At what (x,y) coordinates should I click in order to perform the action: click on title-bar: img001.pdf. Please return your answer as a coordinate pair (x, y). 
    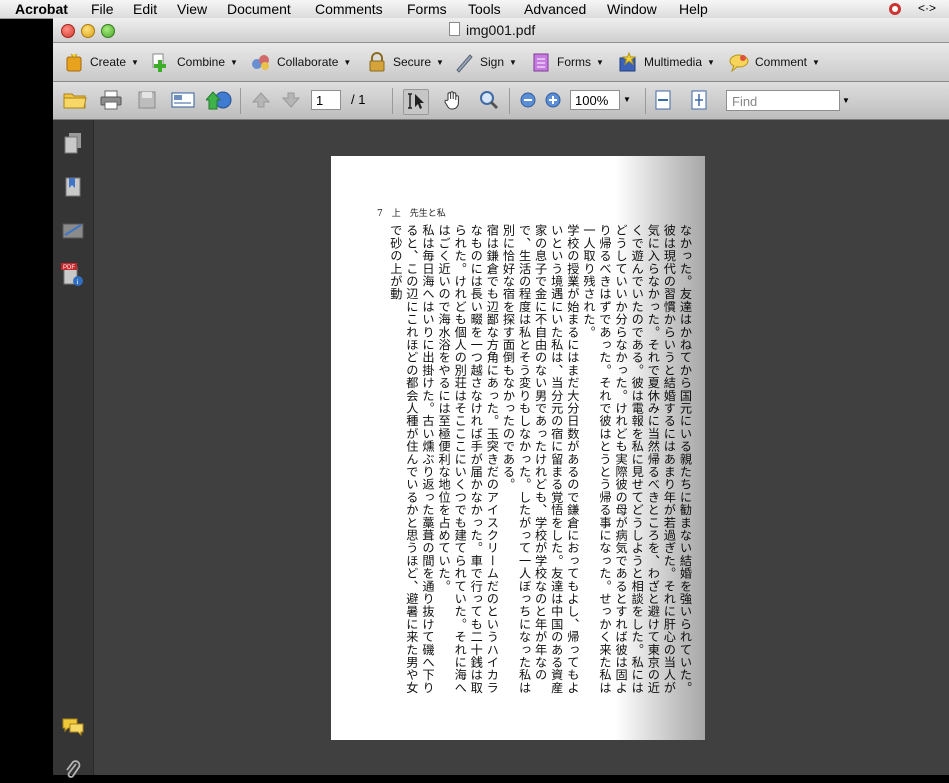
    Looking at the image, I should click on (501, 30).